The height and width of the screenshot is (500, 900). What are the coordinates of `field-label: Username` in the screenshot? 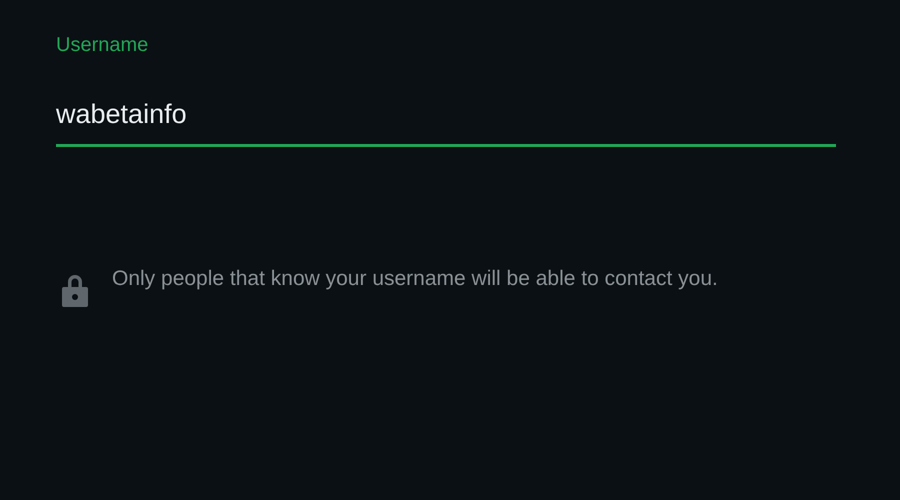 It's located at (102, 45).